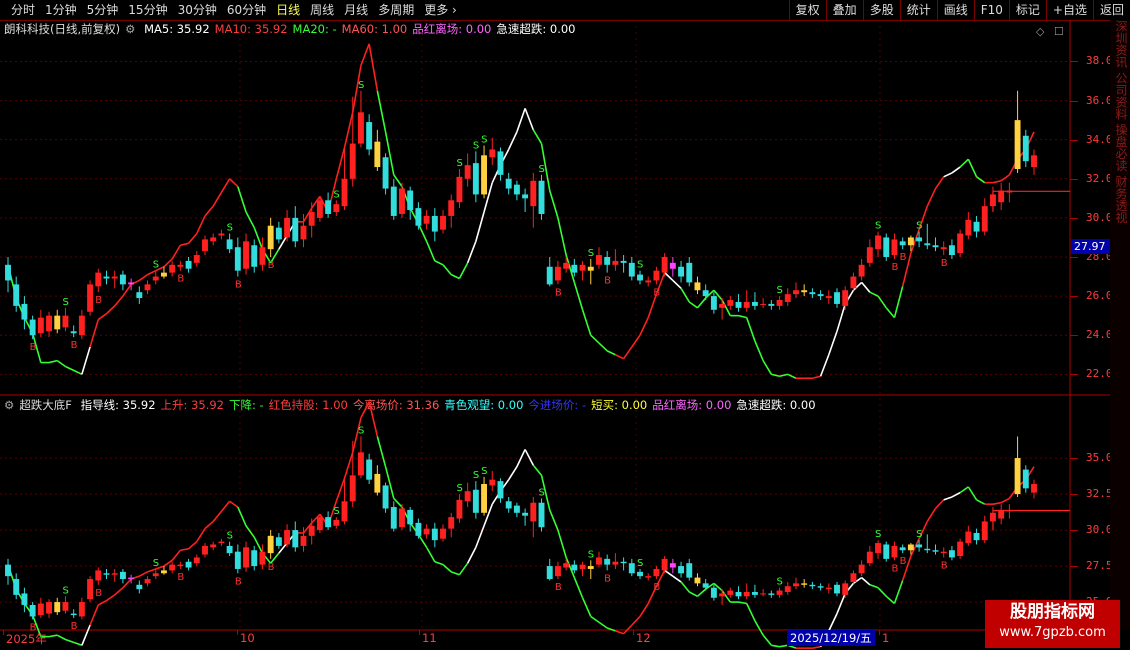 The height and width of the screenshot is (650, 1130). Describe the element at coordinates (322, 10) in the screenshot. I see `period-tab-7: 周线` at that location.